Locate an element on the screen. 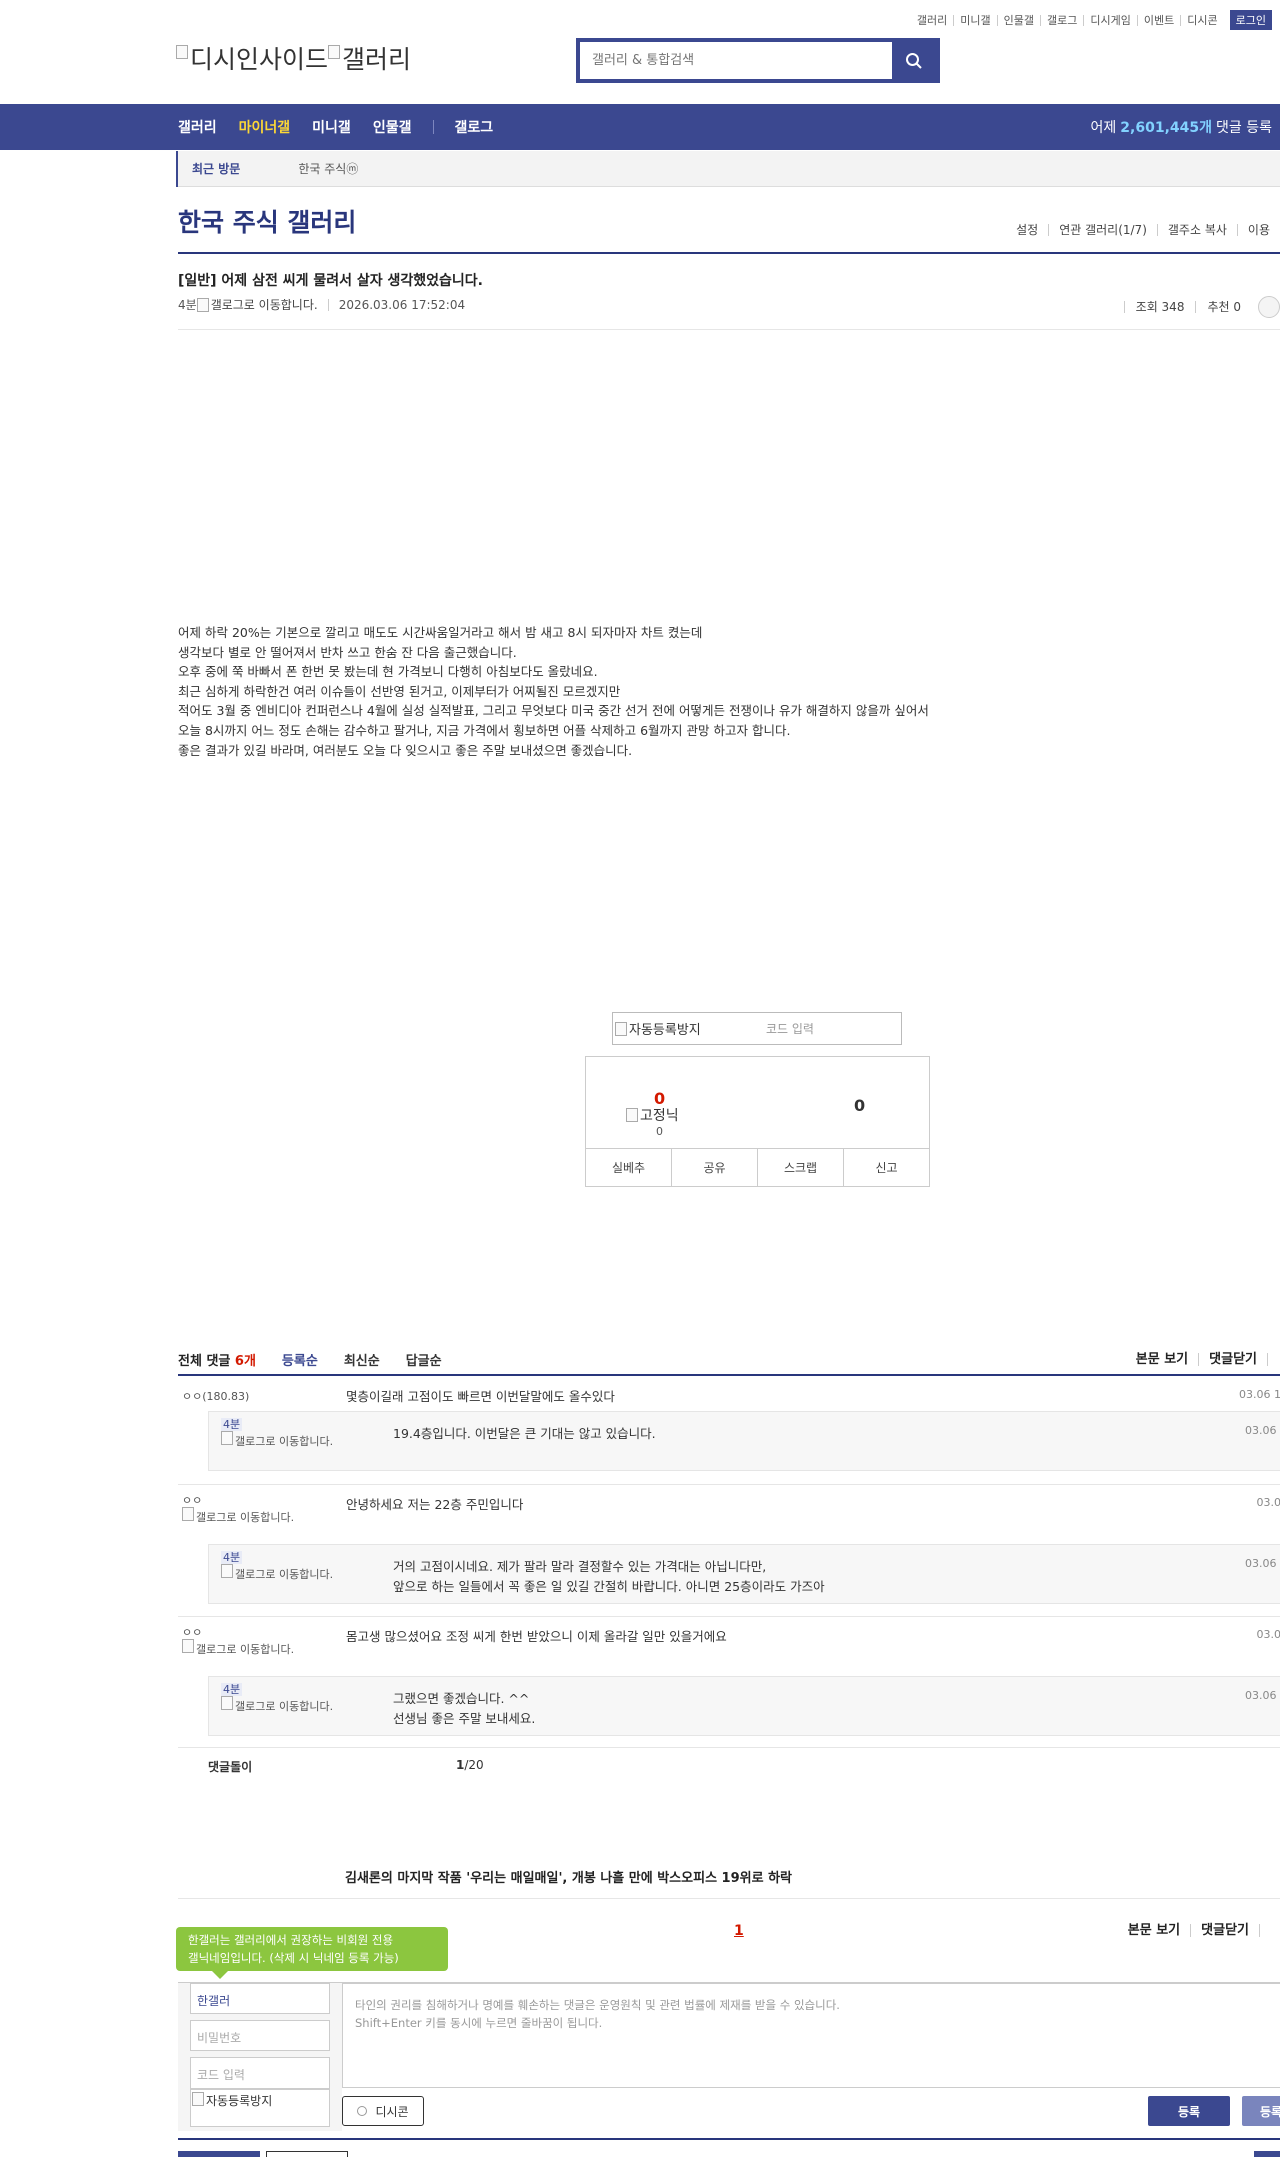 The height and width of the screenshot is (2157, 1280). reply-nick: 4분갤로그로 이동합니다. is located at coordinates (286, 1566).